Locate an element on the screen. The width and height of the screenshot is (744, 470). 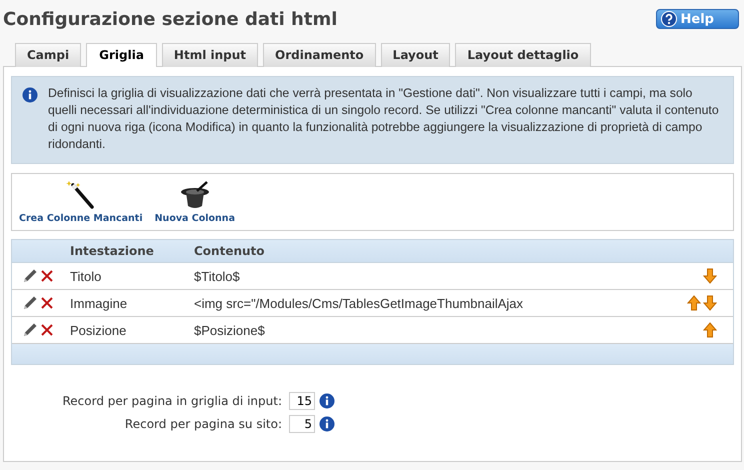
toolbar-button: Nuova Colonna is located at coordinates (194, 201).